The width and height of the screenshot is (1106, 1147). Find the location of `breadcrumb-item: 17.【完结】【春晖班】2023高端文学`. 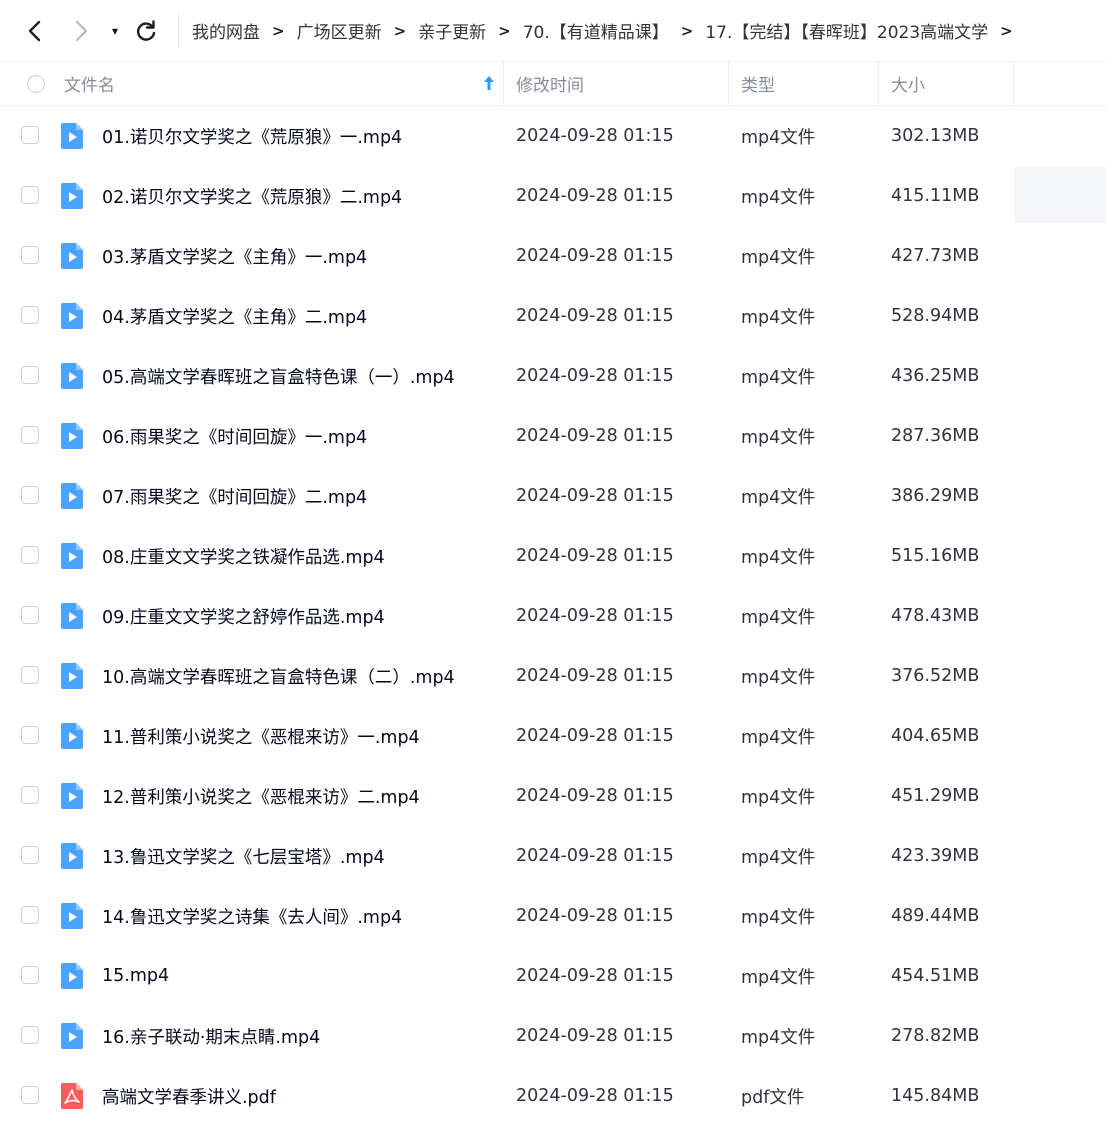

breadcrumb-item: 17.【完结】【春晖班】2023高端文学 is located at coordinates (846, 30).